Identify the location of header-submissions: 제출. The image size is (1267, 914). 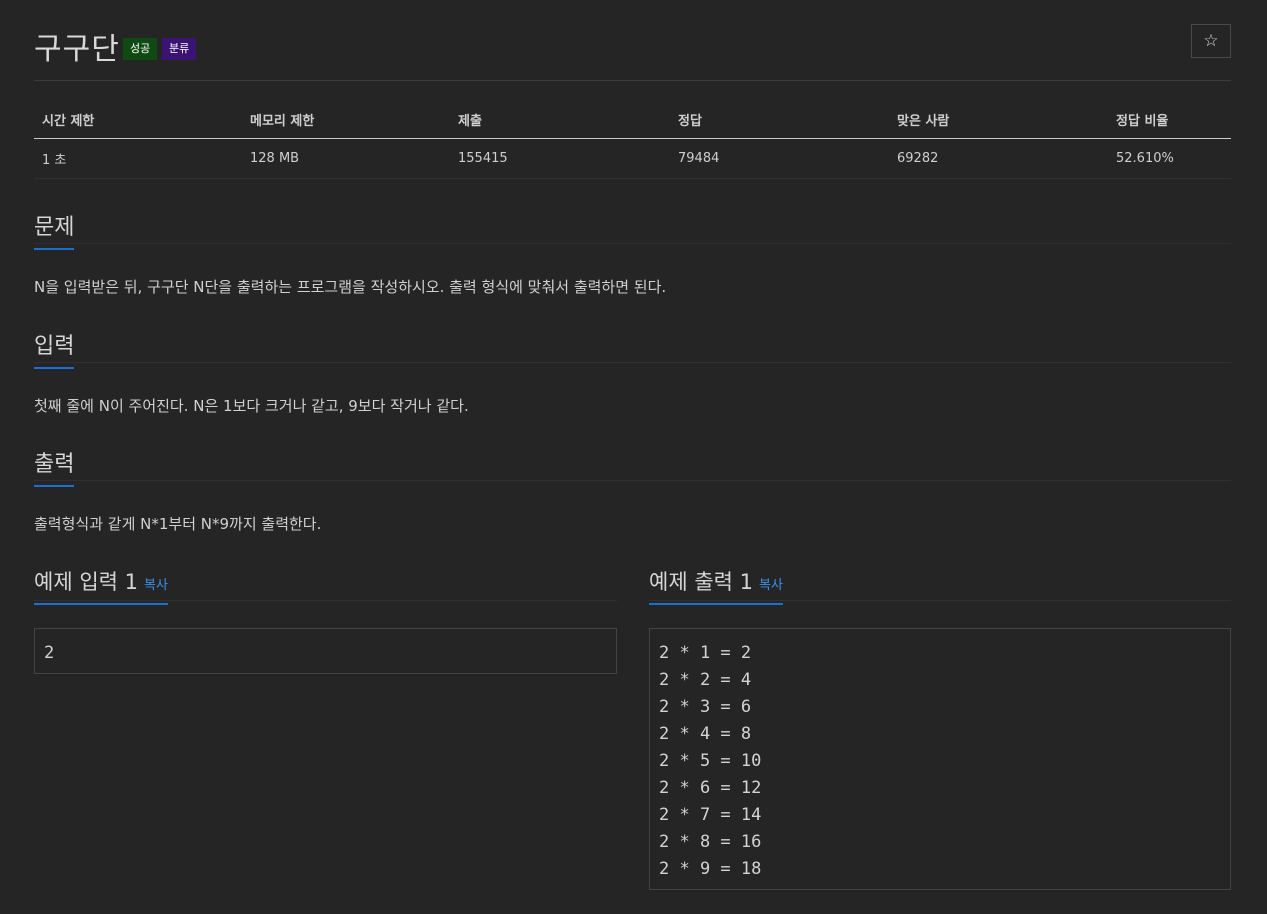
(560, 119).